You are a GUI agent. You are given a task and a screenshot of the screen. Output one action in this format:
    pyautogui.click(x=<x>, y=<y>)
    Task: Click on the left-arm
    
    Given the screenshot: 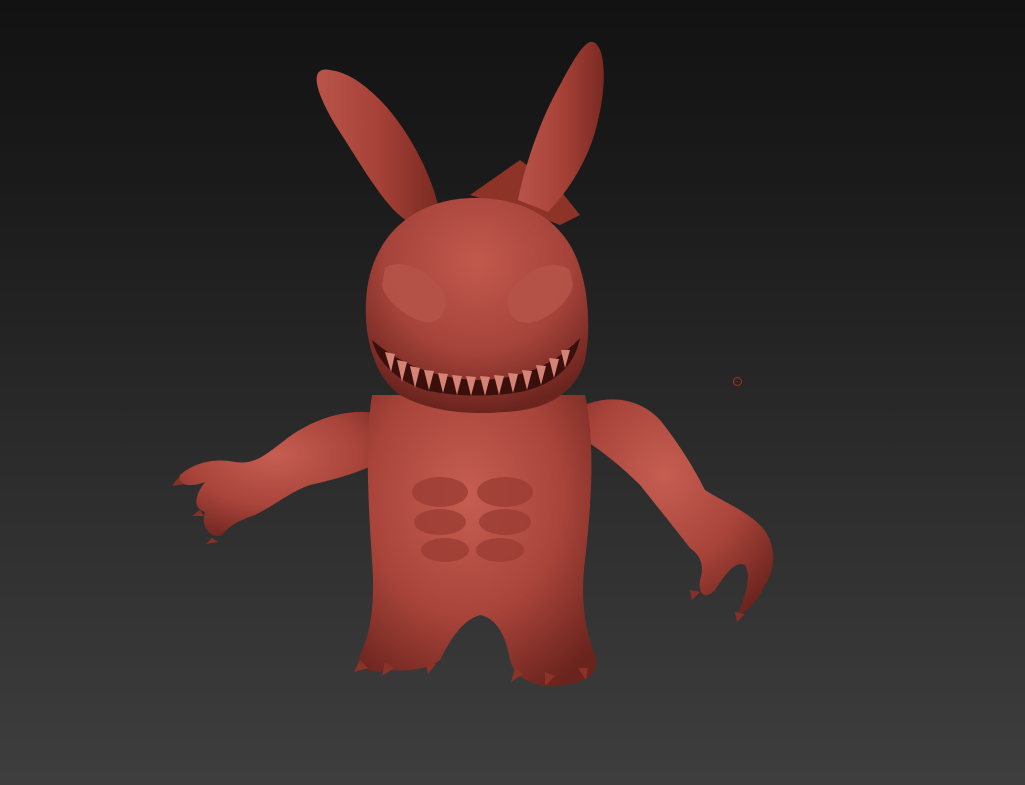 What is the action you would take?
    pyautogui.click(x=284, y=473)
    